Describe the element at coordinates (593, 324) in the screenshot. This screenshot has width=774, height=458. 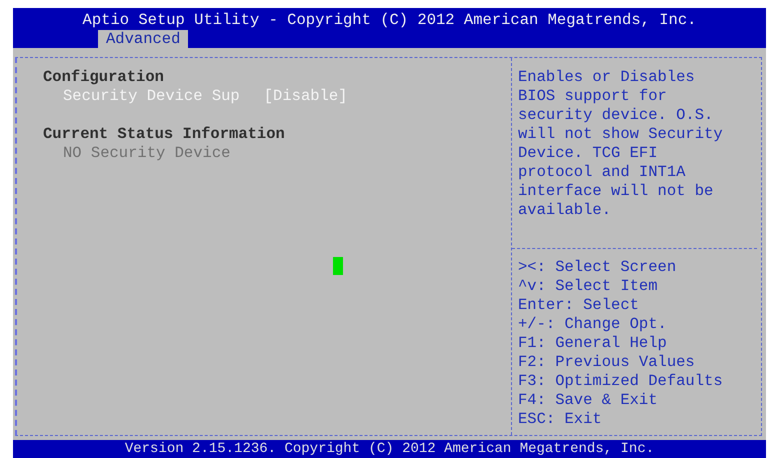
I see `key-hint: +/-: Change Opt.` at that location.